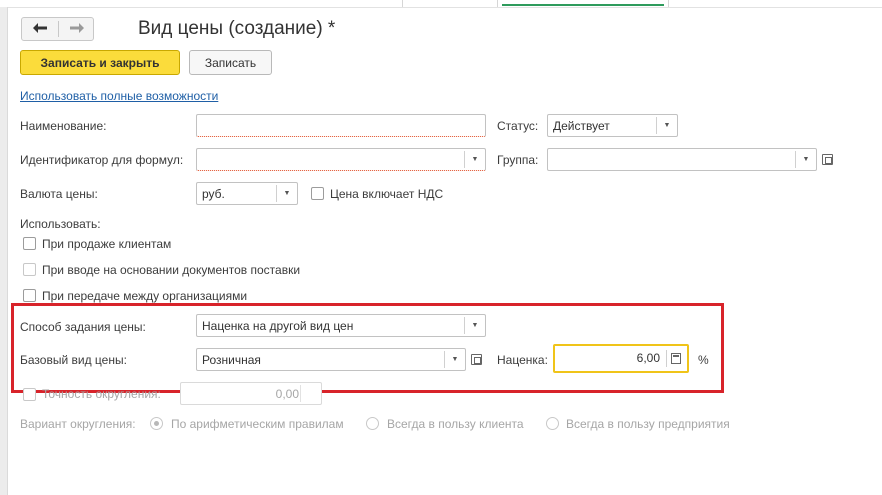 The image size is (882, 495). Describe the element at coordinates (287, 394) in the screenshot. I see `rounding-precision-value: 0,00` at that location.